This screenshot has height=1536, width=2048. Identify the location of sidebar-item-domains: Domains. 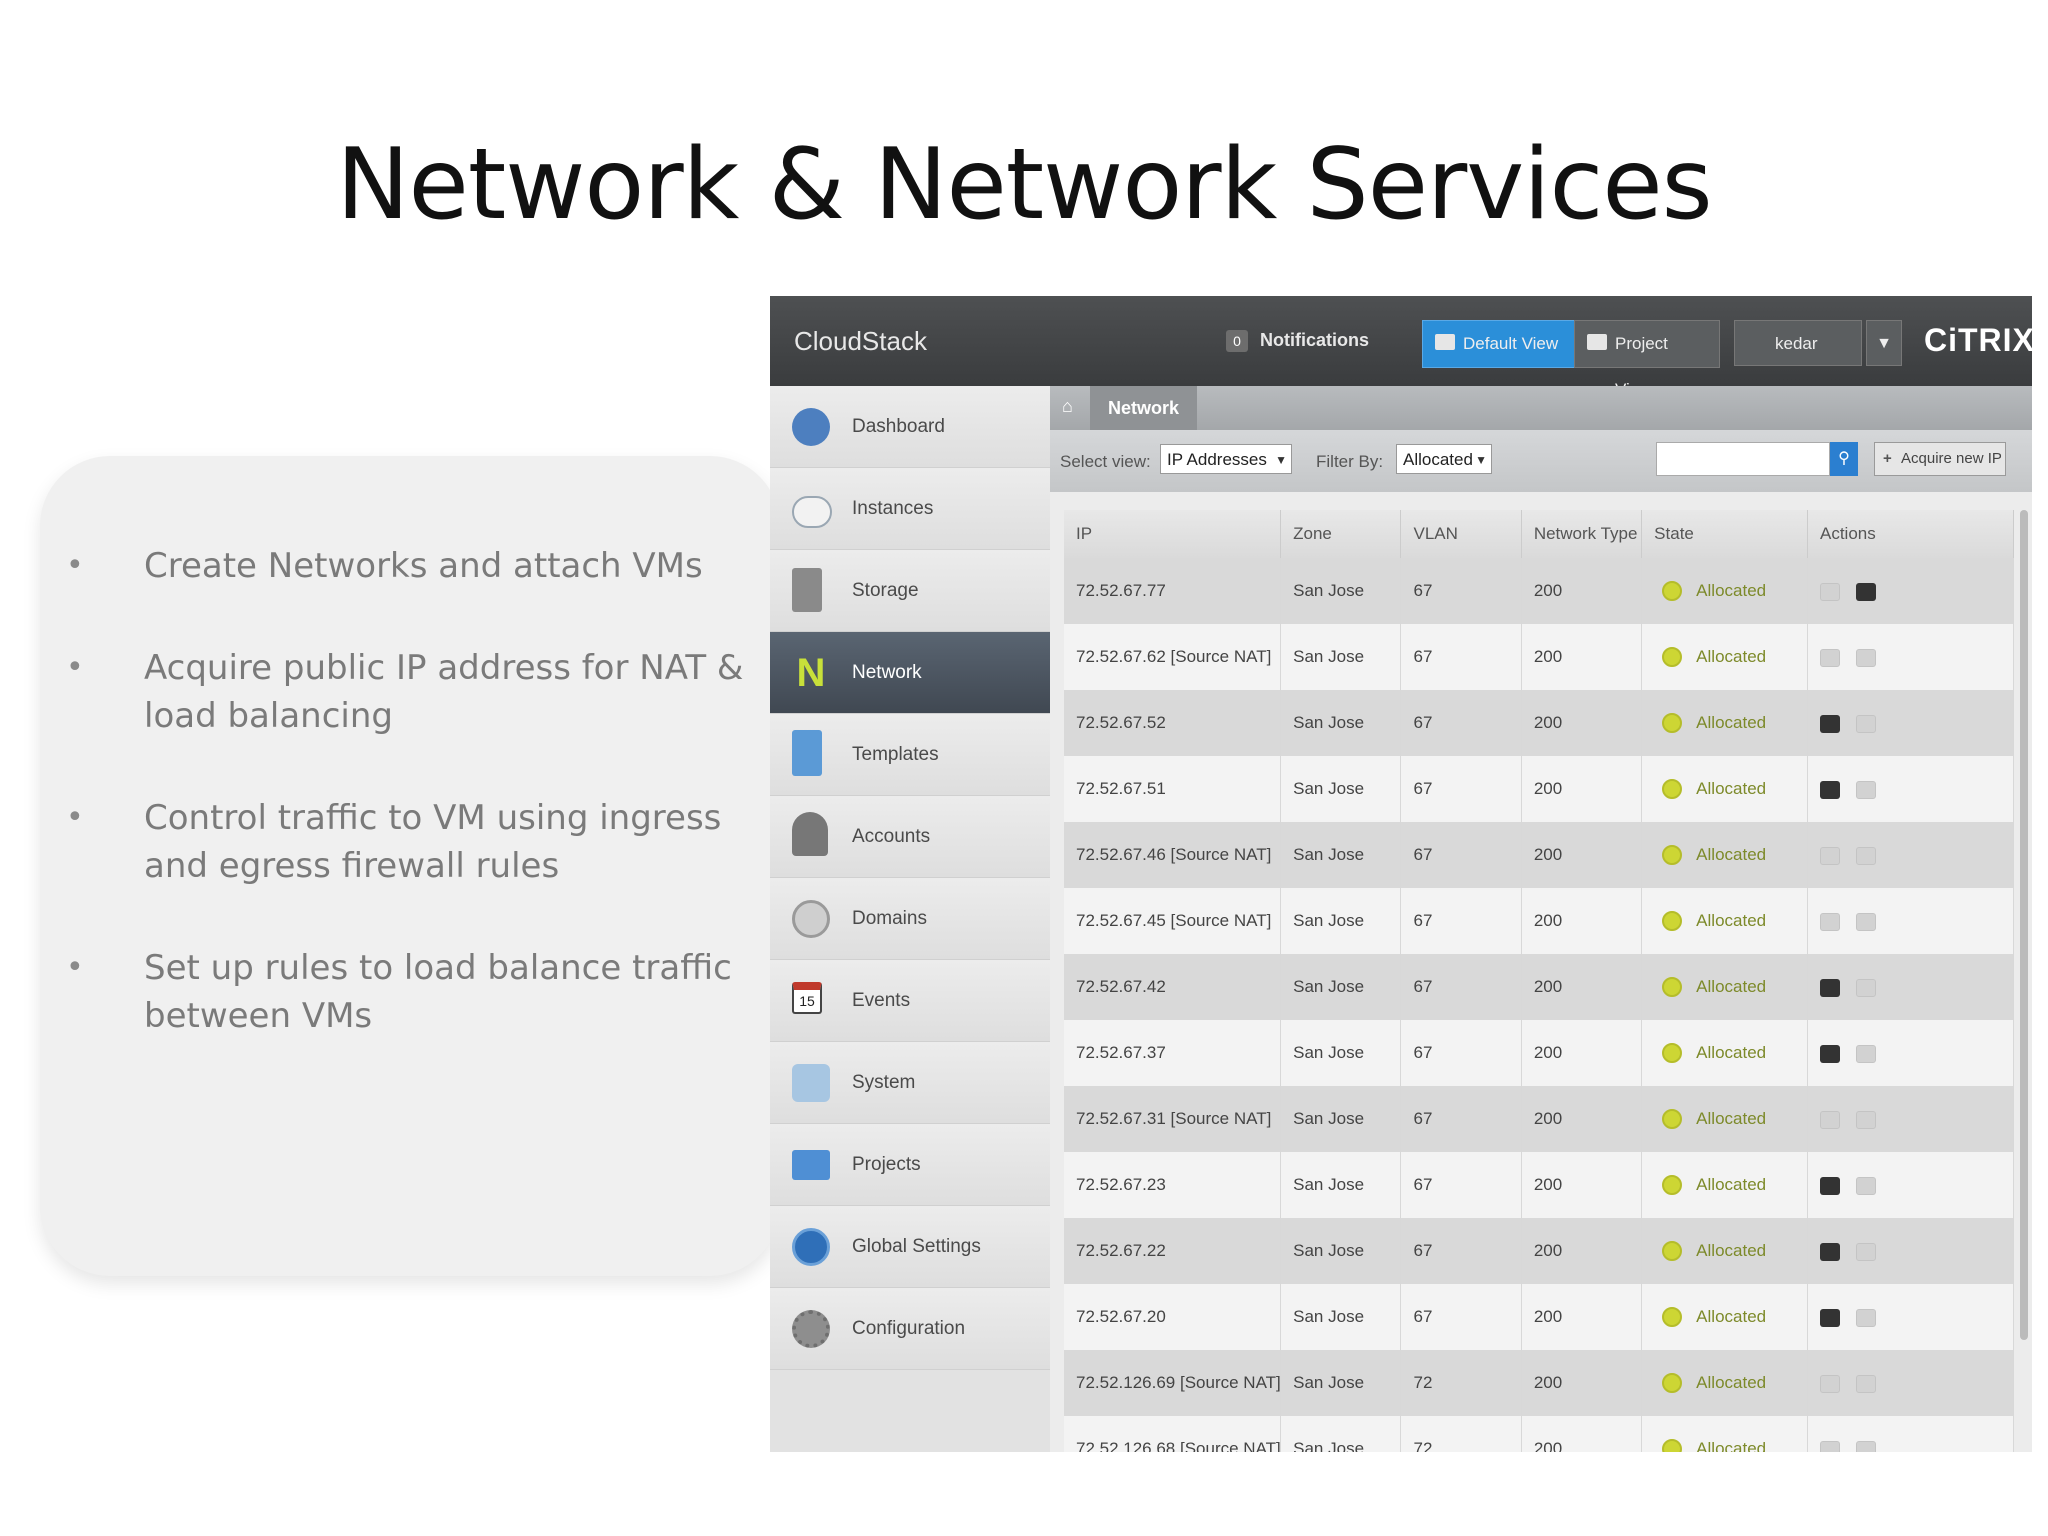
(910, 919).